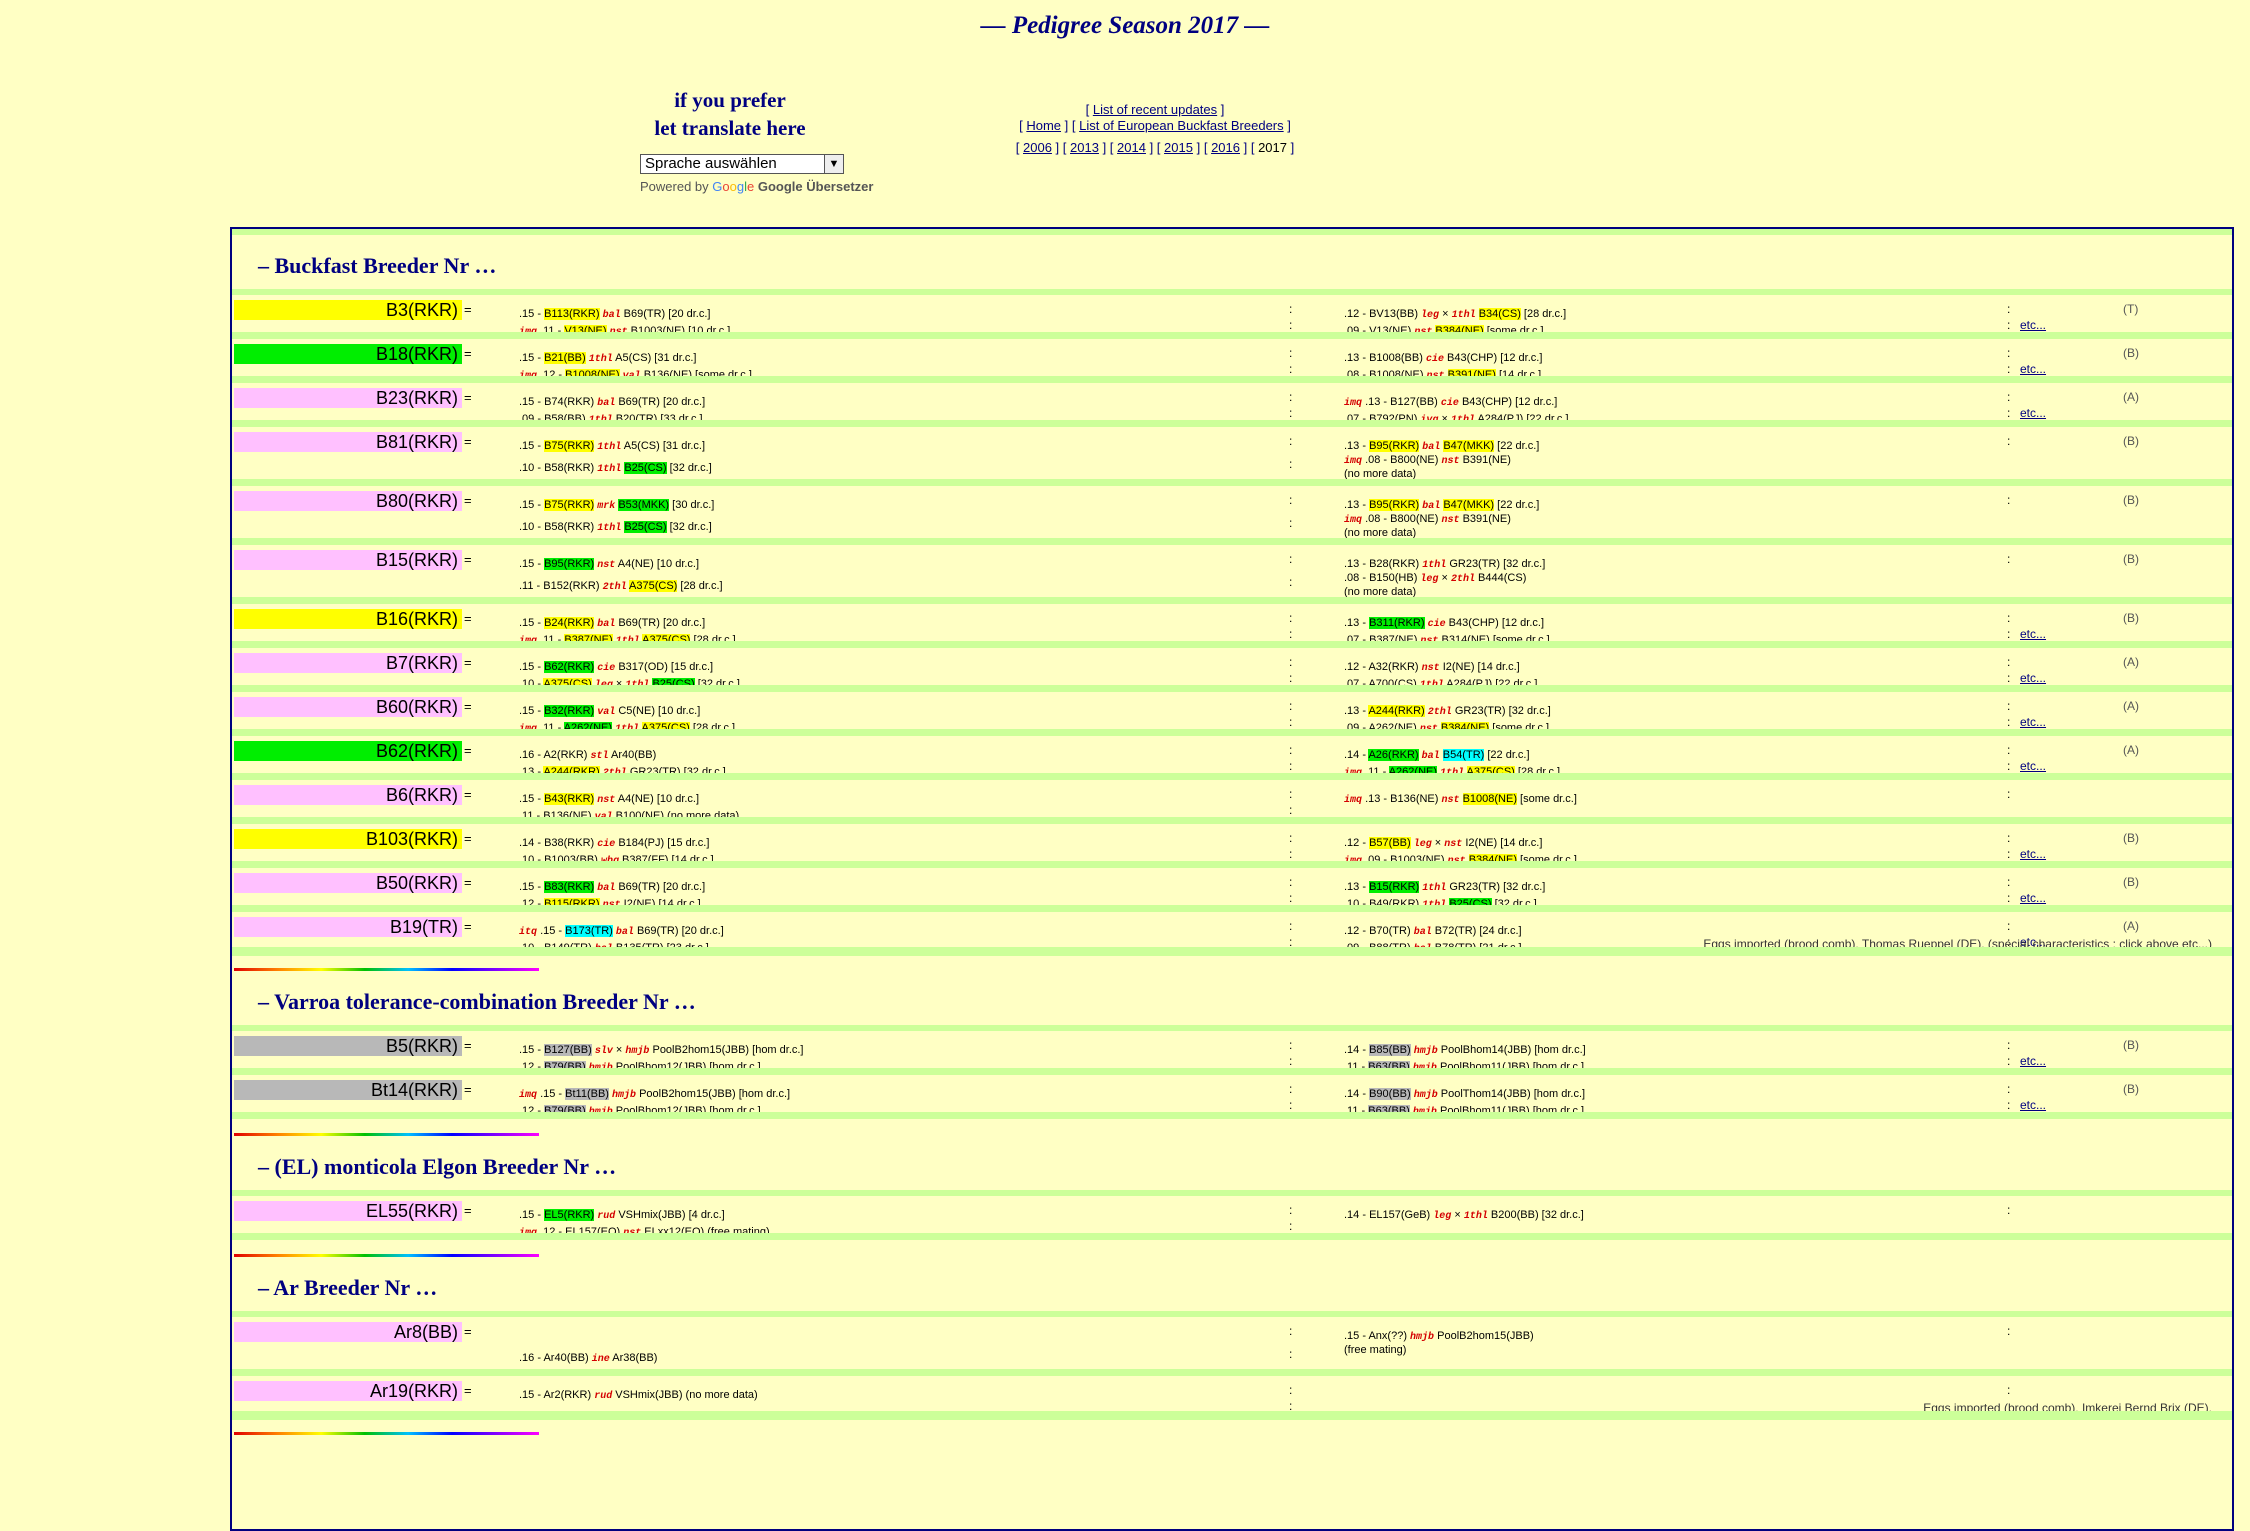  Describe the element at coordinates (348, 619) in the screenshot. I see `queen-id: B16(RKR)` at that location.